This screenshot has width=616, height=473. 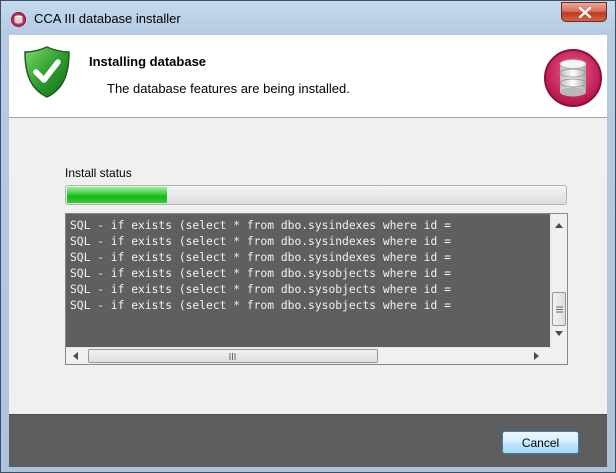 I want to click on cancel-button: Cancel, so click(x=540, y=442).